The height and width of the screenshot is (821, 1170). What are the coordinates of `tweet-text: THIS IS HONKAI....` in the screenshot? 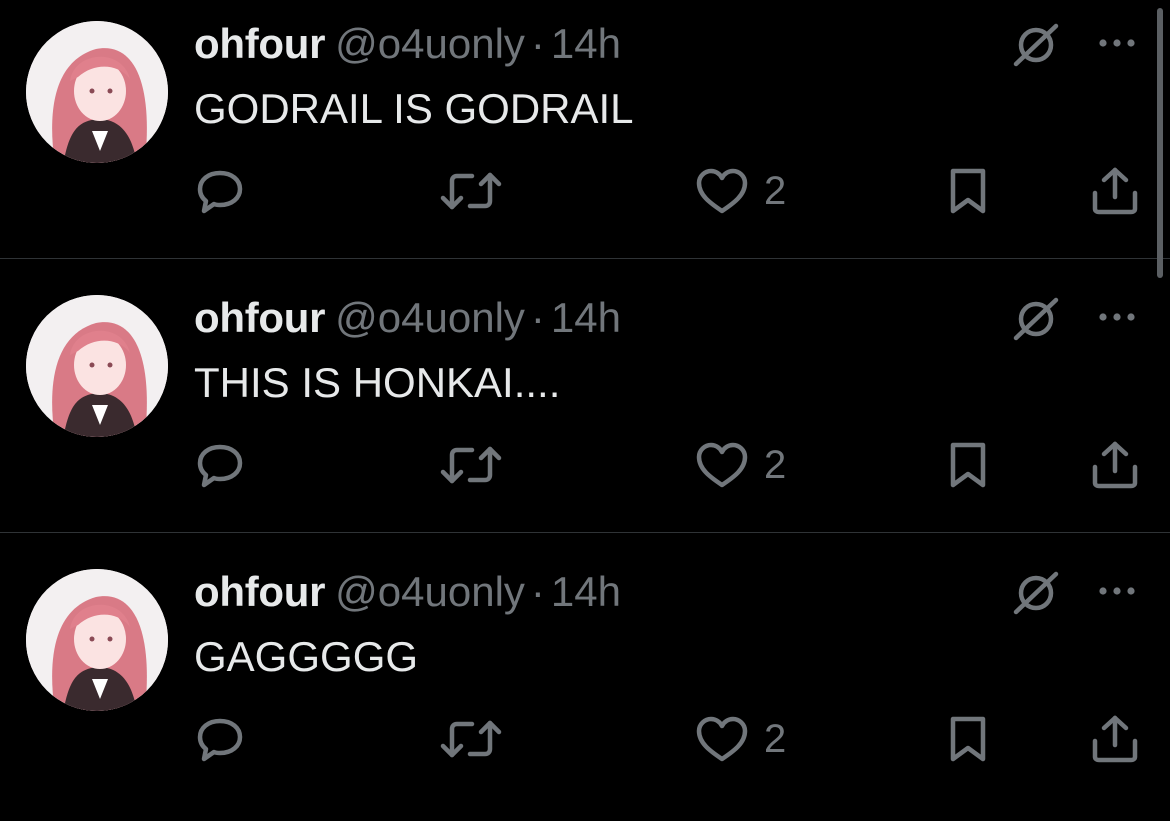 It's located at (377, 382).